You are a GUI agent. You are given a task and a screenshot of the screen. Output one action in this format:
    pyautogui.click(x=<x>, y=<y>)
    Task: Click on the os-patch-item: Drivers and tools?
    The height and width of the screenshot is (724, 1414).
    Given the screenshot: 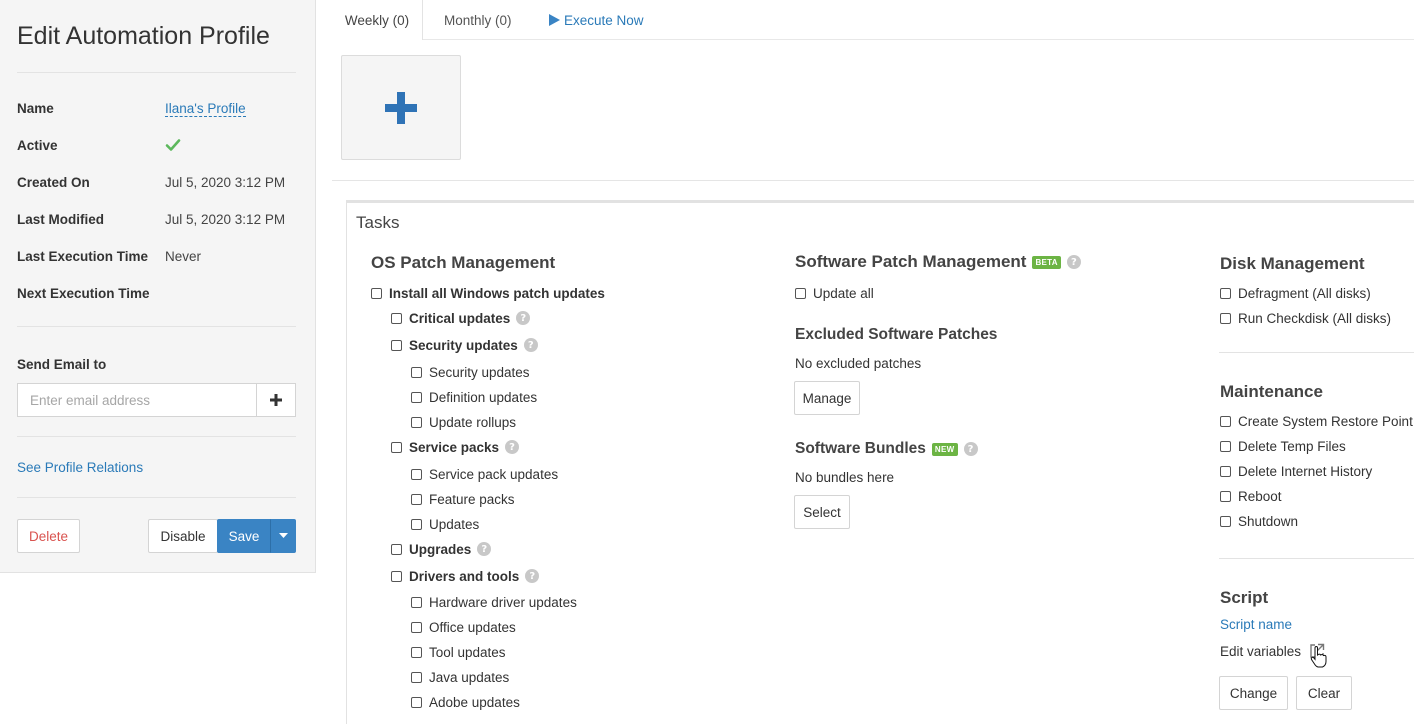 What is the action you would take?
    pyautogui.click(x=465, y=576)
    